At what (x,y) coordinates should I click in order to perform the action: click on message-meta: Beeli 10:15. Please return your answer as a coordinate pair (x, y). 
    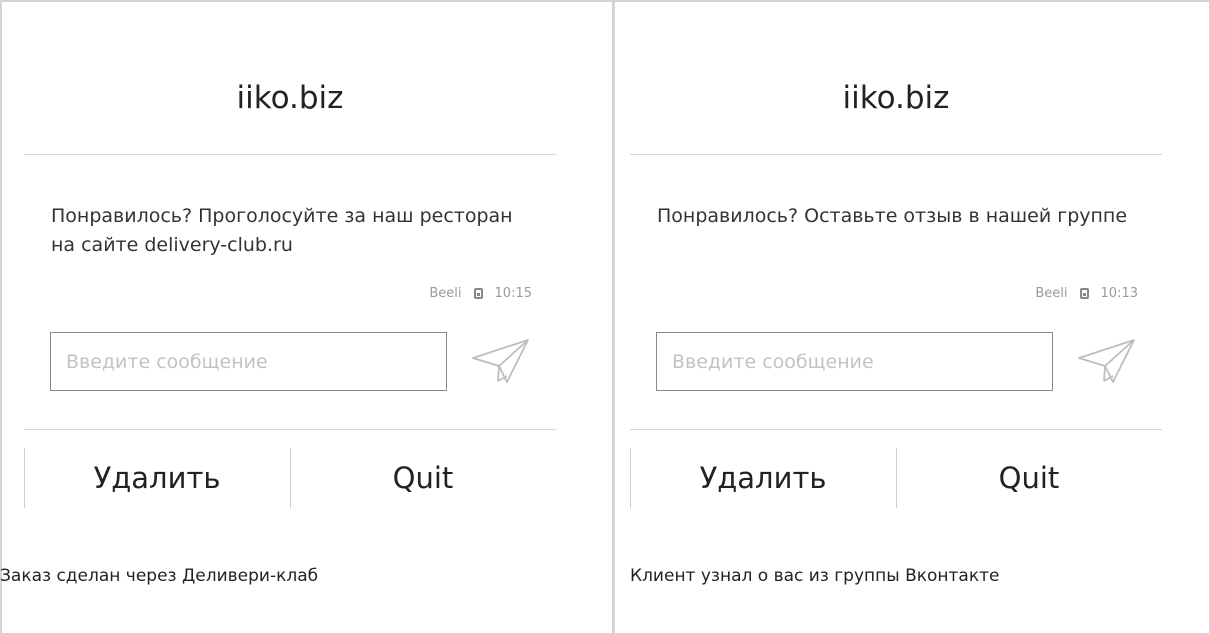
    Looking at the image, I should click on (480, 293).